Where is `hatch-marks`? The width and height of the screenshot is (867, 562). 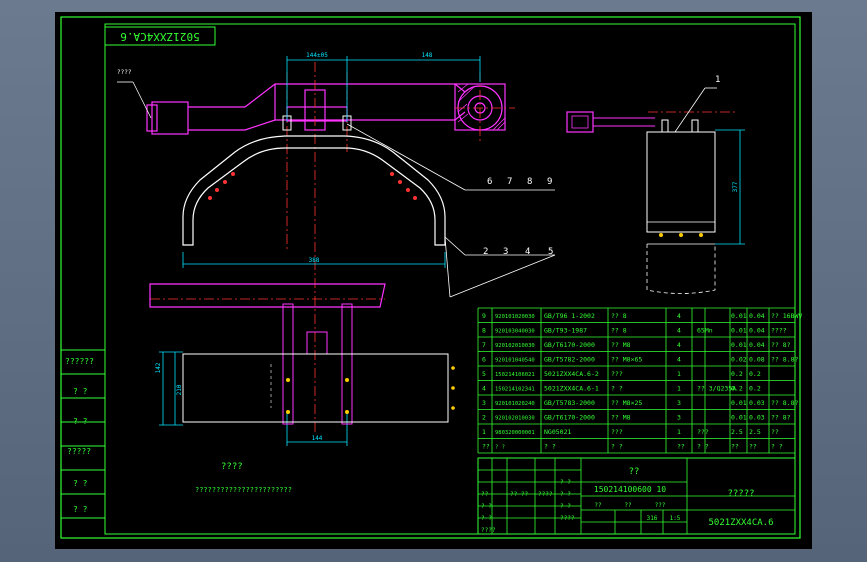
hatch-marks is located at coordinates (481, 107).